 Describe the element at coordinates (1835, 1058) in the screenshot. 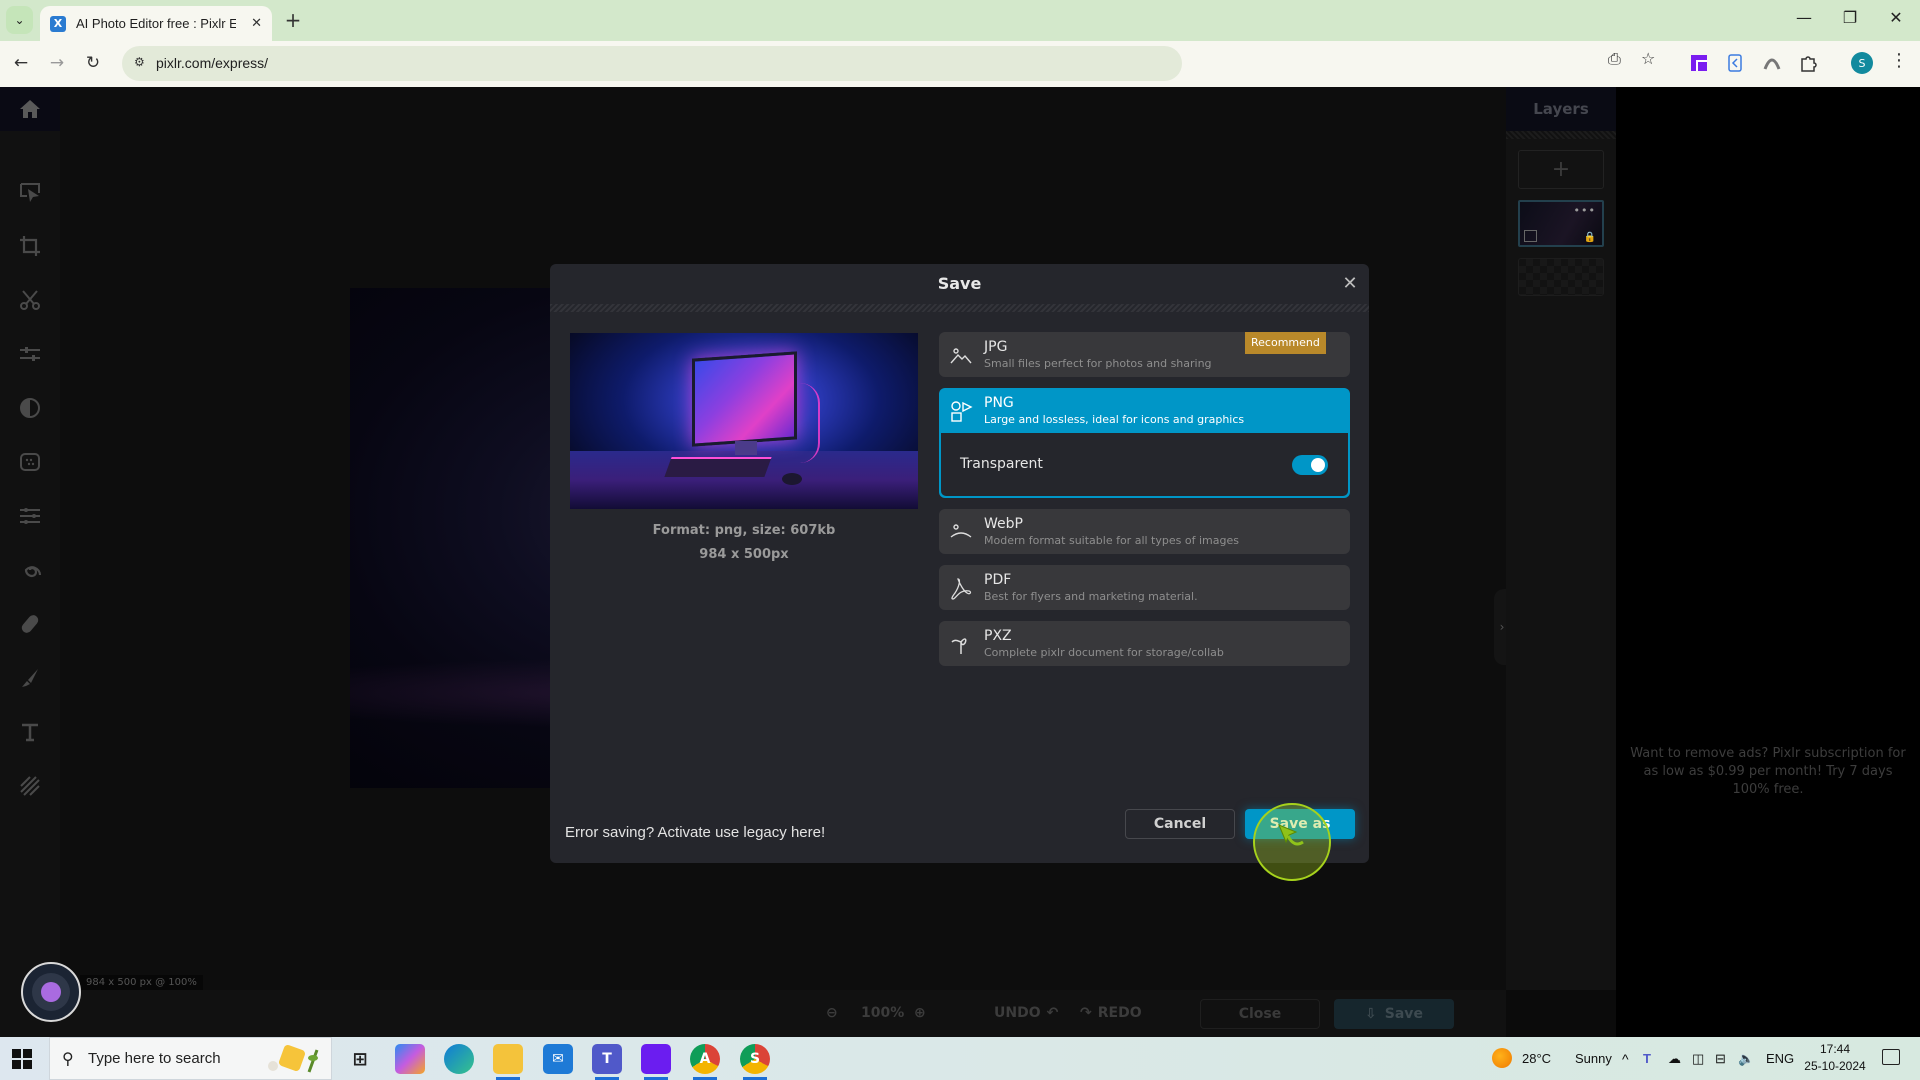

I see `taskbar-clock: 17:44 25-10-2024` at that location.